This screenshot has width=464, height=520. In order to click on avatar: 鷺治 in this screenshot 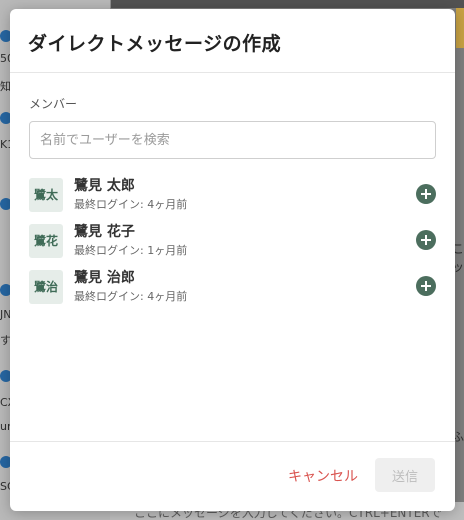, I will do `click(46, 287)`.